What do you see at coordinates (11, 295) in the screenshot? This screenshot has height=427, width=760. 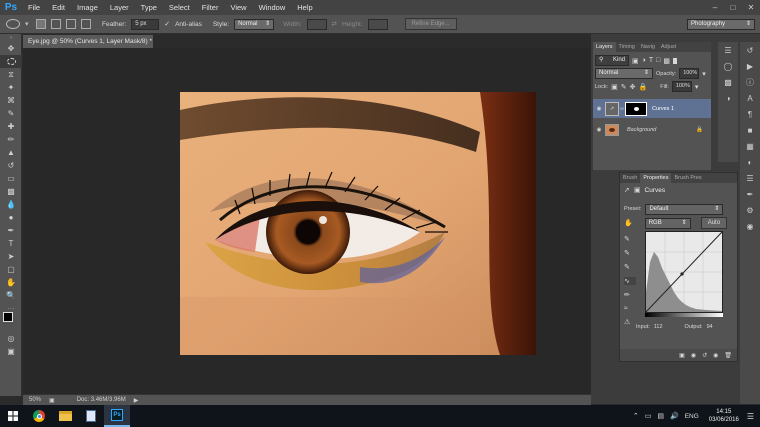 I see `zoom-tool-icon: 🔍` at bounding box center [11, 295].